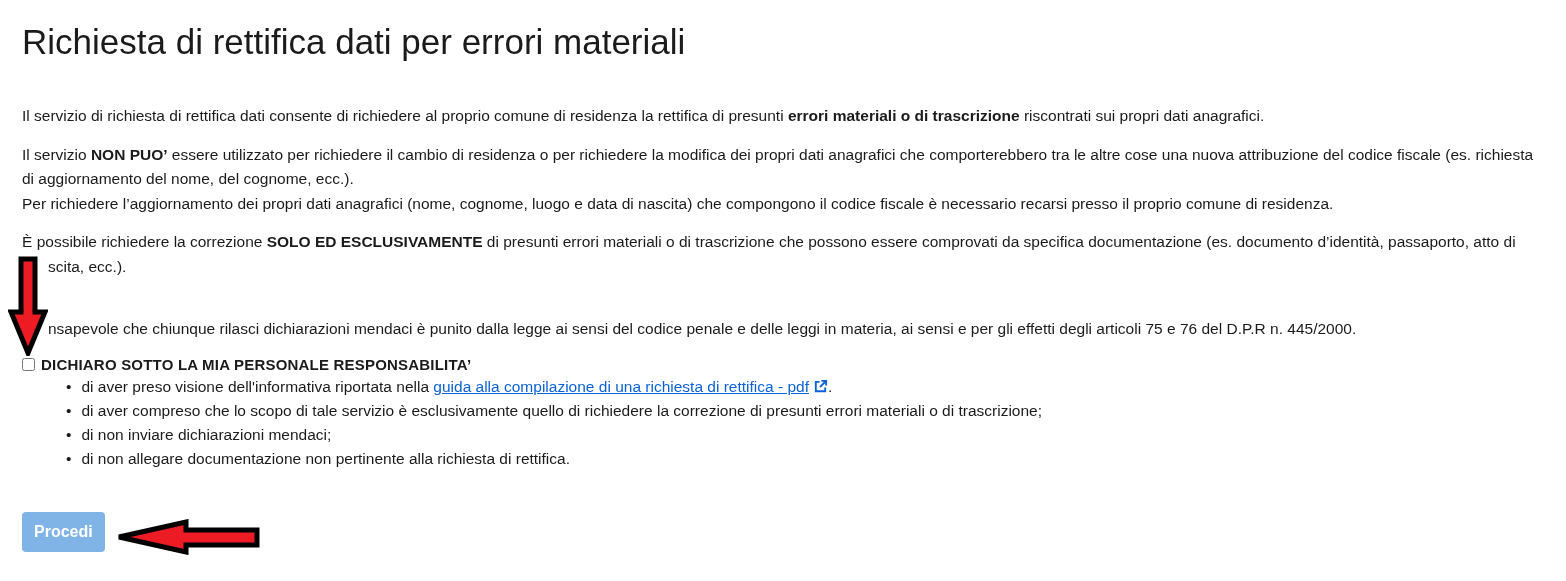 This screenshot has width=1566, height=581. Describe the element at coordinates (354, 42) in the screenshot. I see `page-title: Richiesta di rettifica dati per errori materiali` at that location.